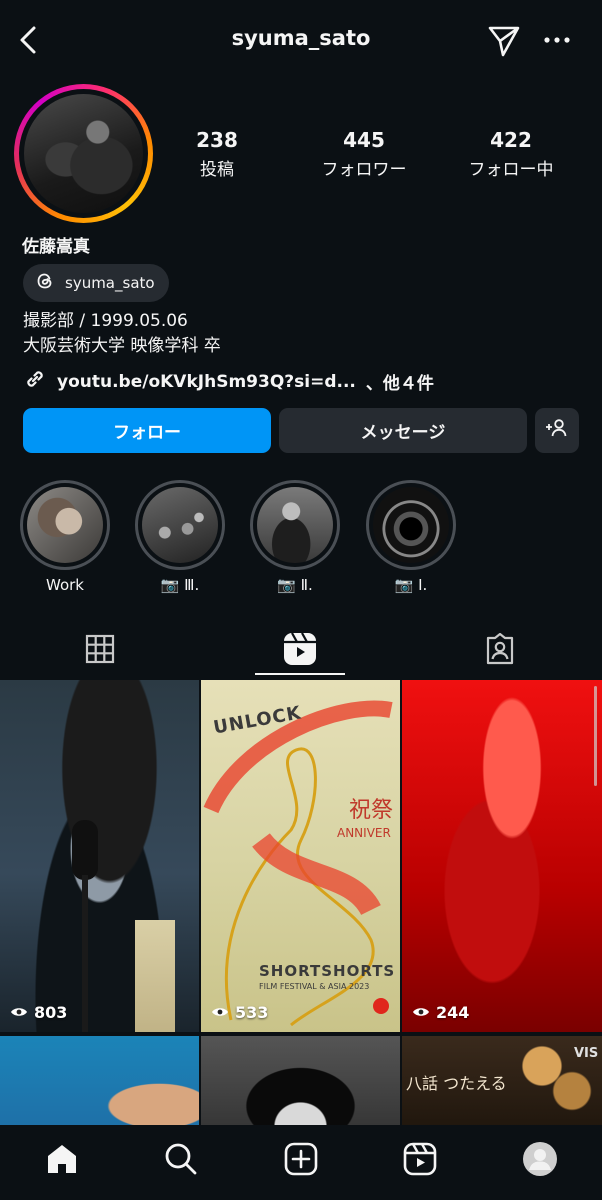  I want to click on highlight-label: 📷 Ⅲ., so click(180, 585).